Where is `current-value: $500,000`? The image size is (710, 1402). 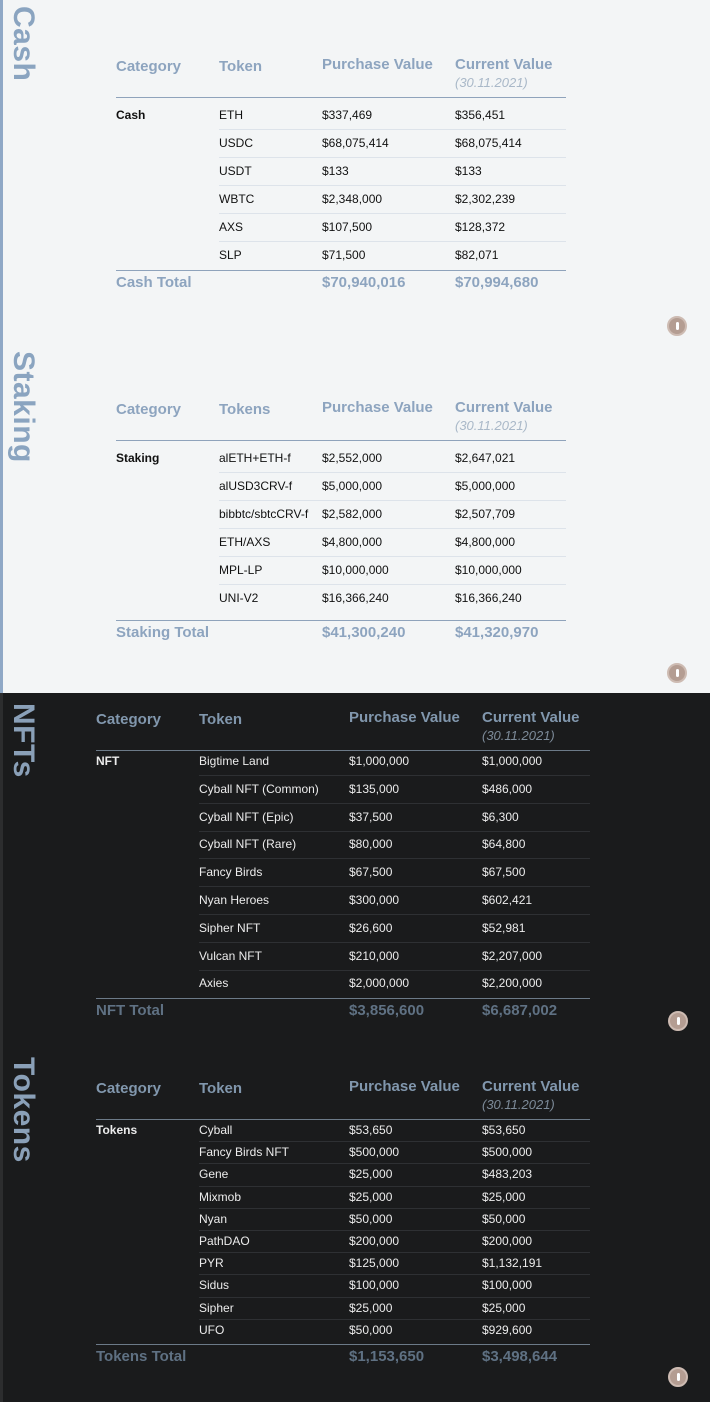 current-value: $500,000 is located at coordinates (507, 1152).